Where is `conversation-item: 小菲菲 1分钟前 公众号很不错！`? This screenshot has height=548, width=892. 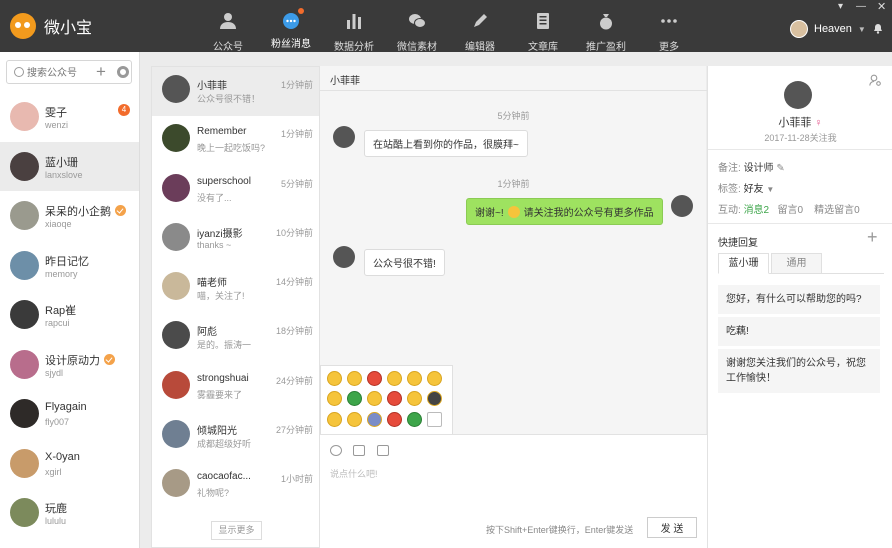 conversation-item: 小菲菲 1分钟前 公众号很不错！ is located at coordinates (235, 92).